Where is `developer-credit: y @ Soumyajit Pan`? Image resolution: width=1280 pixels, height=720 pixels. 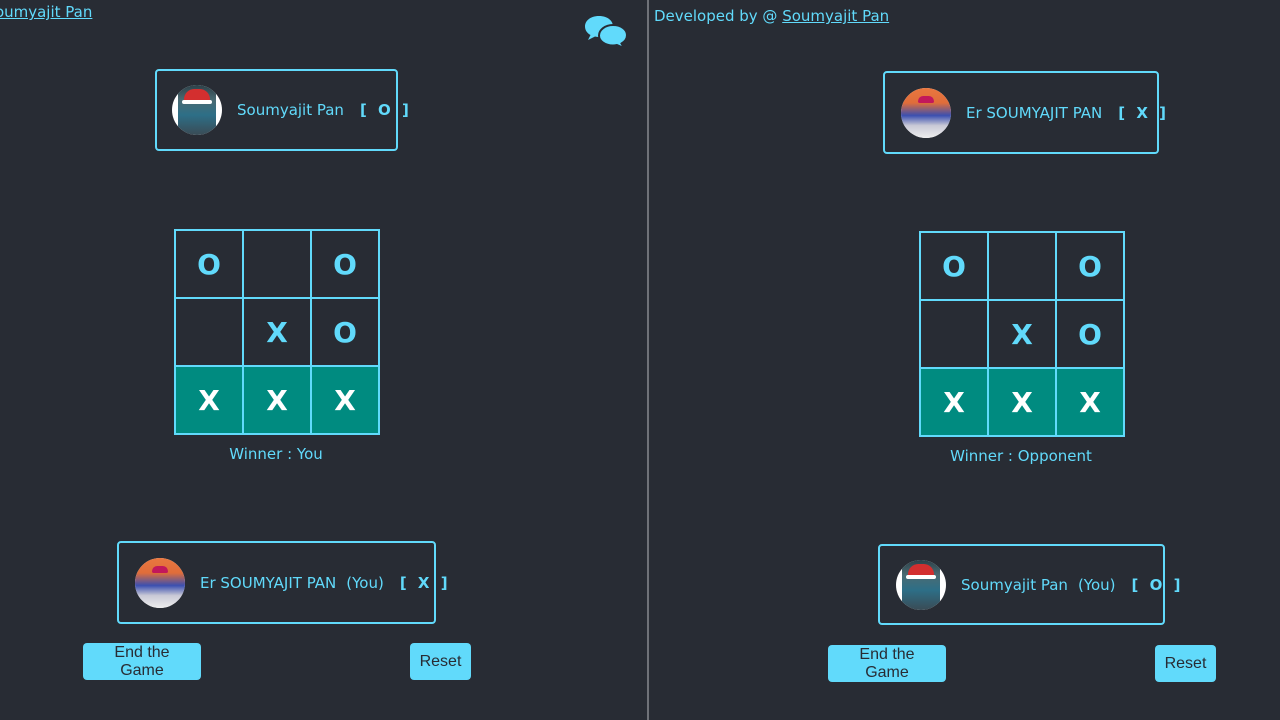 developer-credit: y @ Soumyajit Pan is located at coordinates (46, 12).